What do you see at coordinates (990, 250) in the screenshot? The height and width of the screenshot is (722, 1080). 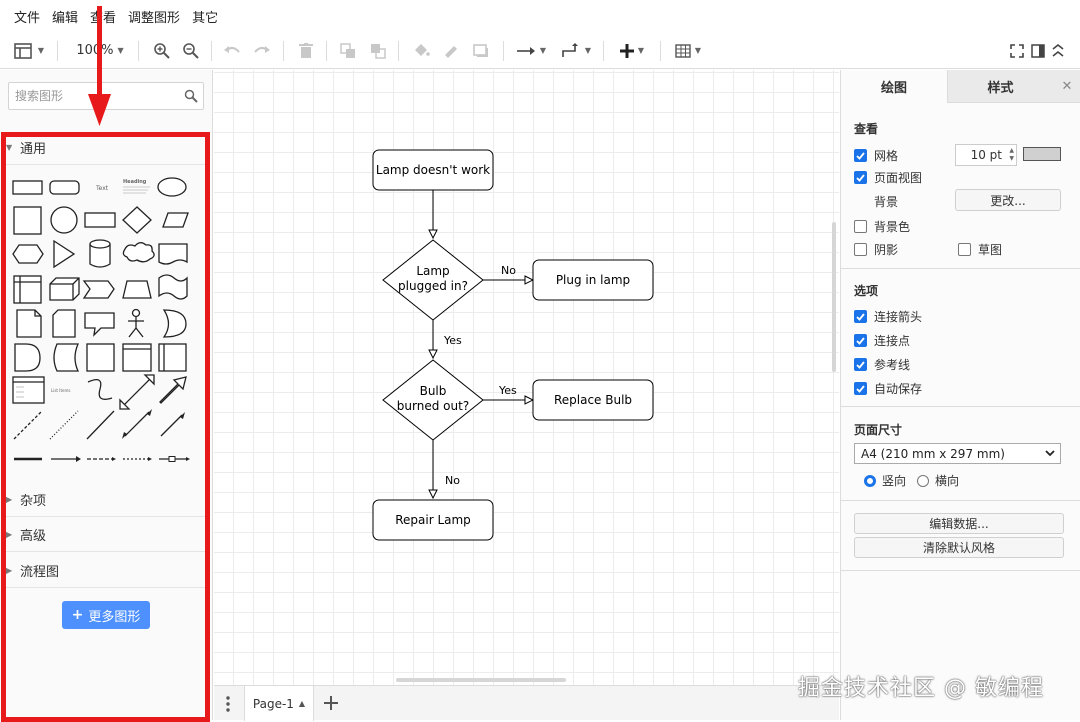 I see `sketch-label: 草图` at bounding box center [990, 250].